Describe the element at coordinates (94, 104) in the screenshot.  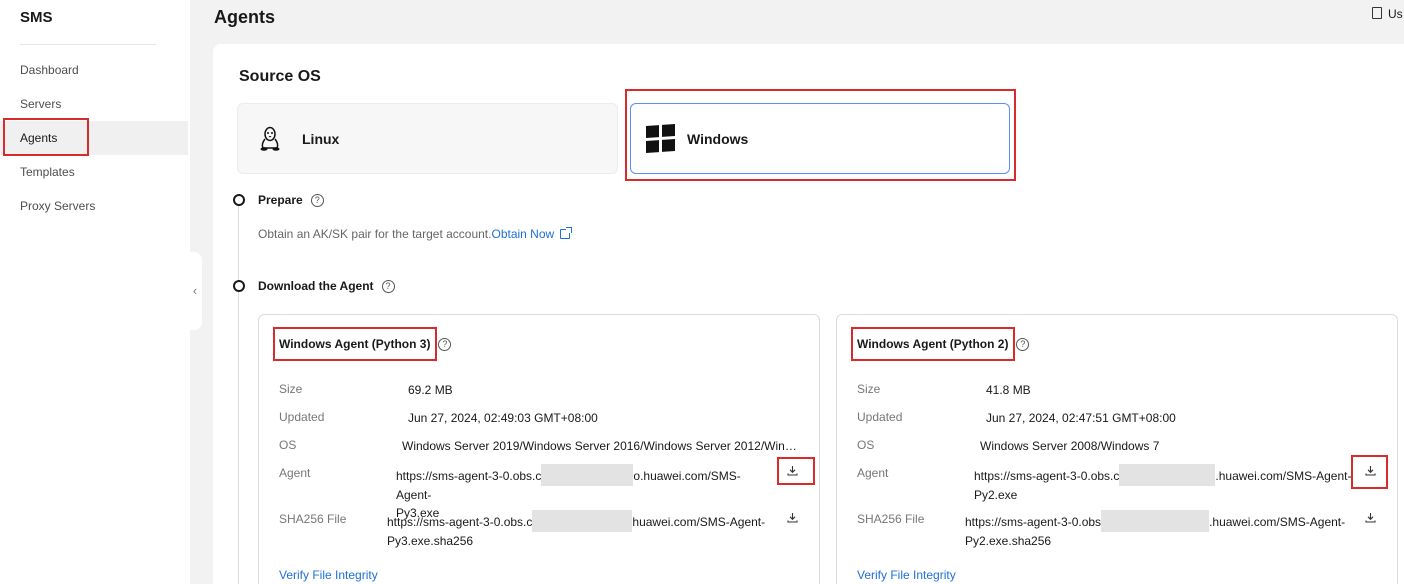
I see `sidebar-item-servers: Servers` at that location.